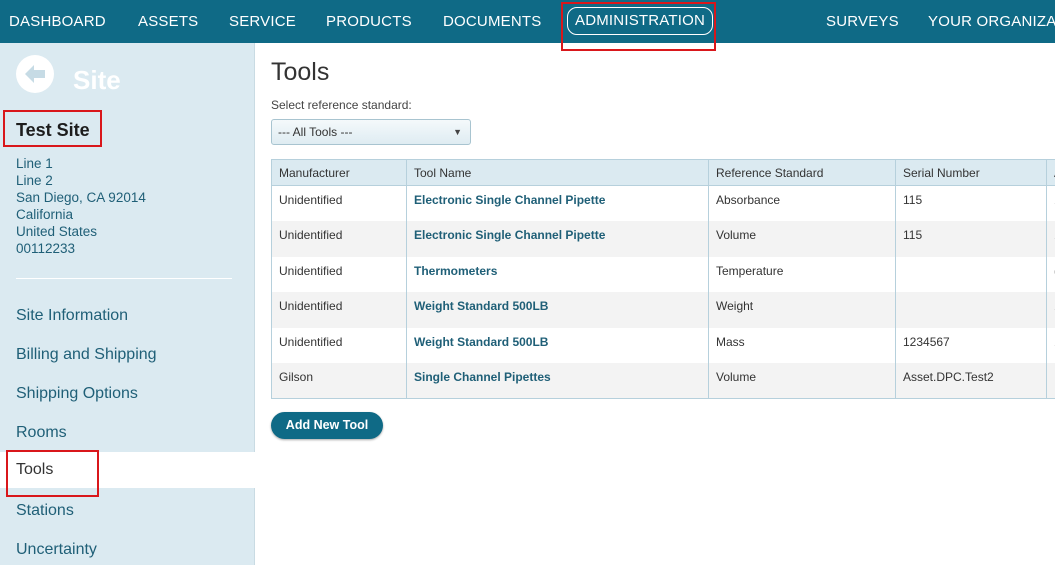 The width and height of the screenshot is (1055, 565). What do you see at coordinates (802, 203) in the screenshot?
I see `cell-reference-standard: Absorbance` at bounding box center [802, 203].